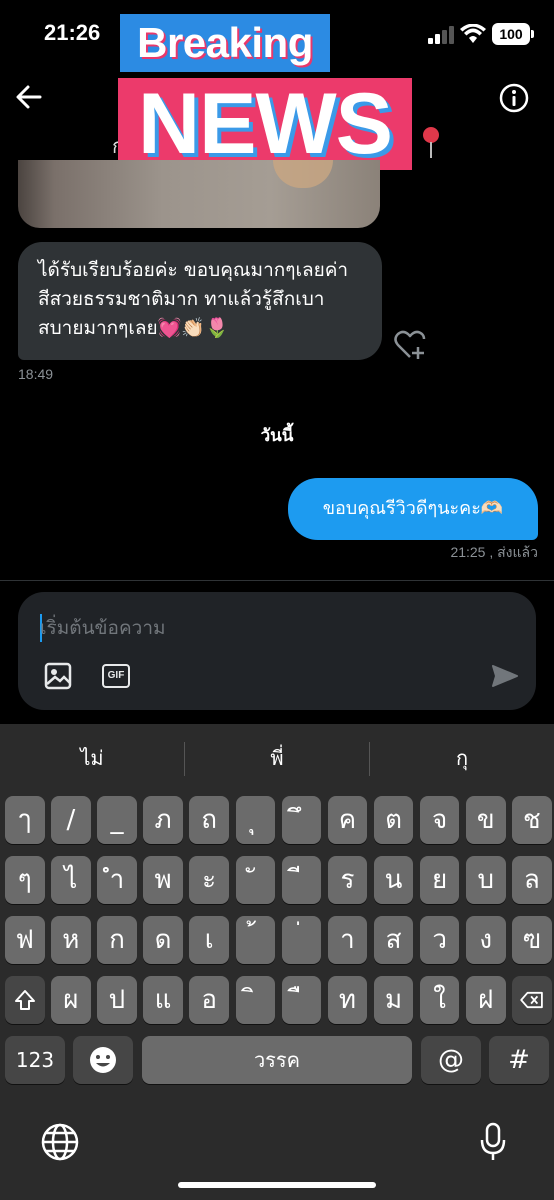 The width and height of the screenshot is (554, 1200). I want to click on divider, so click(277, 580).